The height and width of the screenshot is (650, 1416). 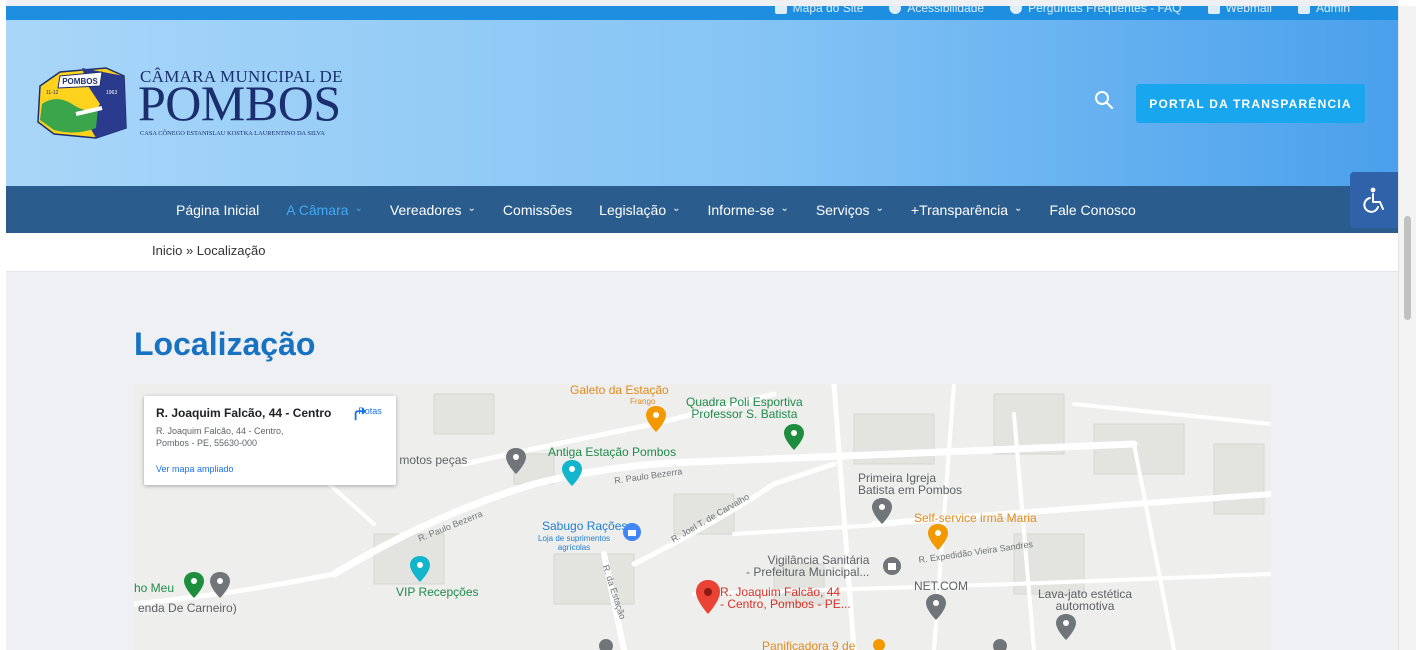 I want to click on crest-banner-text: POMBOS, so click(x=80, y=81).